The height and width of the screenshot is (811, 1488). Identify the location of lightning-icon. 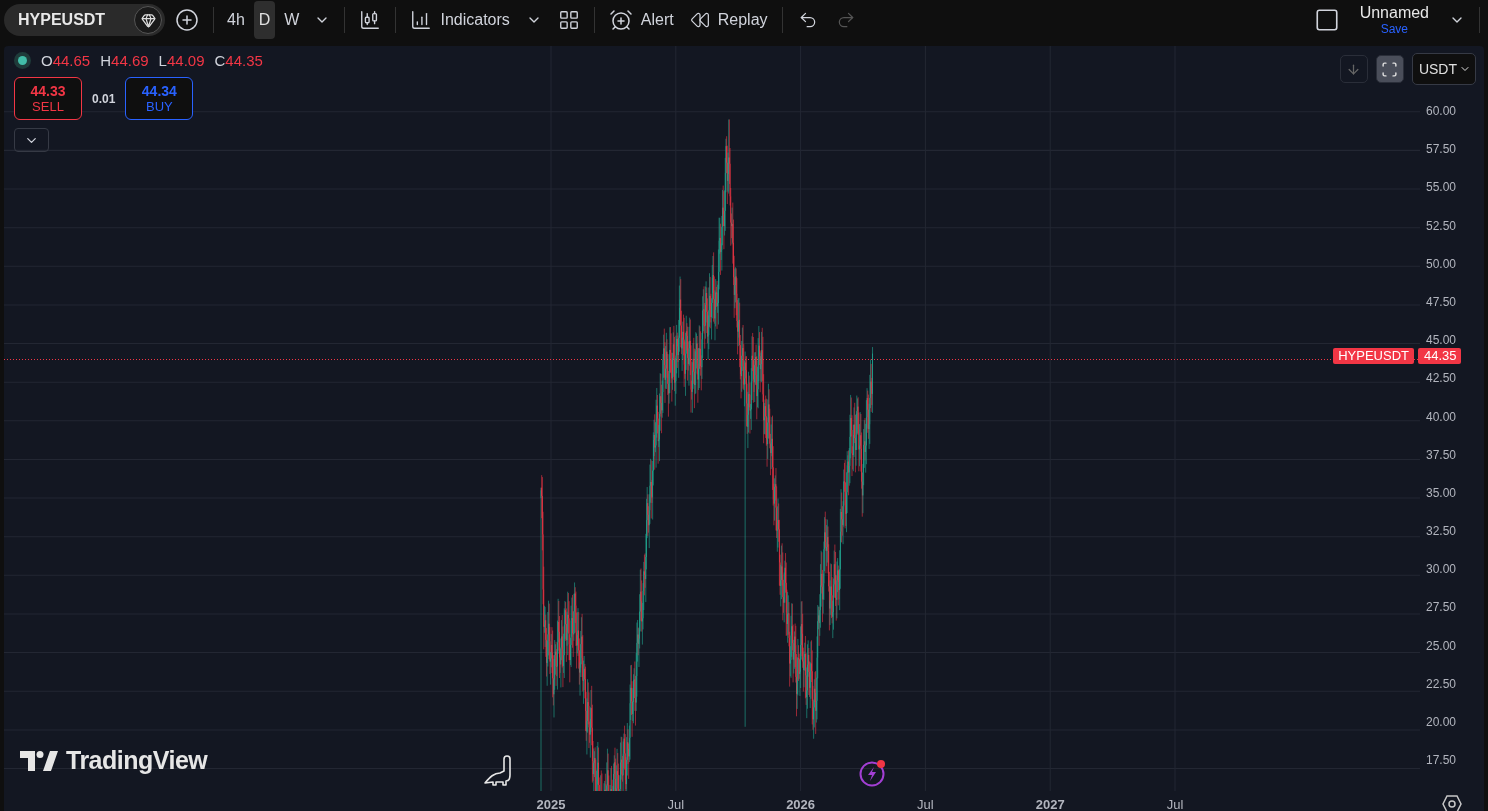
(873, 773).